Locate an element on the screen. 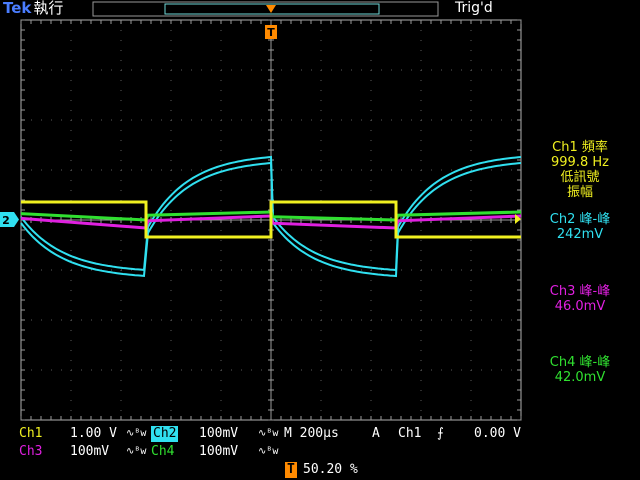  trigger-state: Trig'd is located at coordinates (474, 8).